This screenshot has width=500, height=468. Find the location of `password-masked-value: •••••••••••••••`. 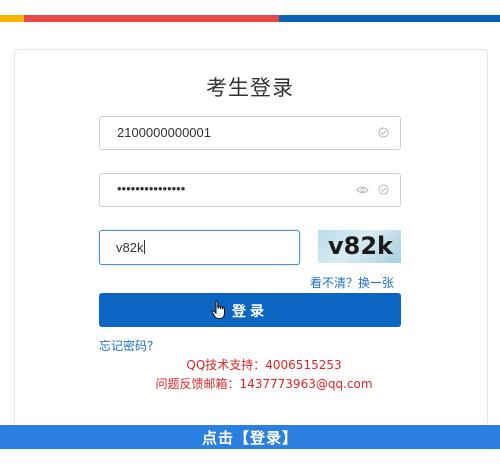

password-masked-value: ••••••••••••••• is located at coordinates (151, 188).